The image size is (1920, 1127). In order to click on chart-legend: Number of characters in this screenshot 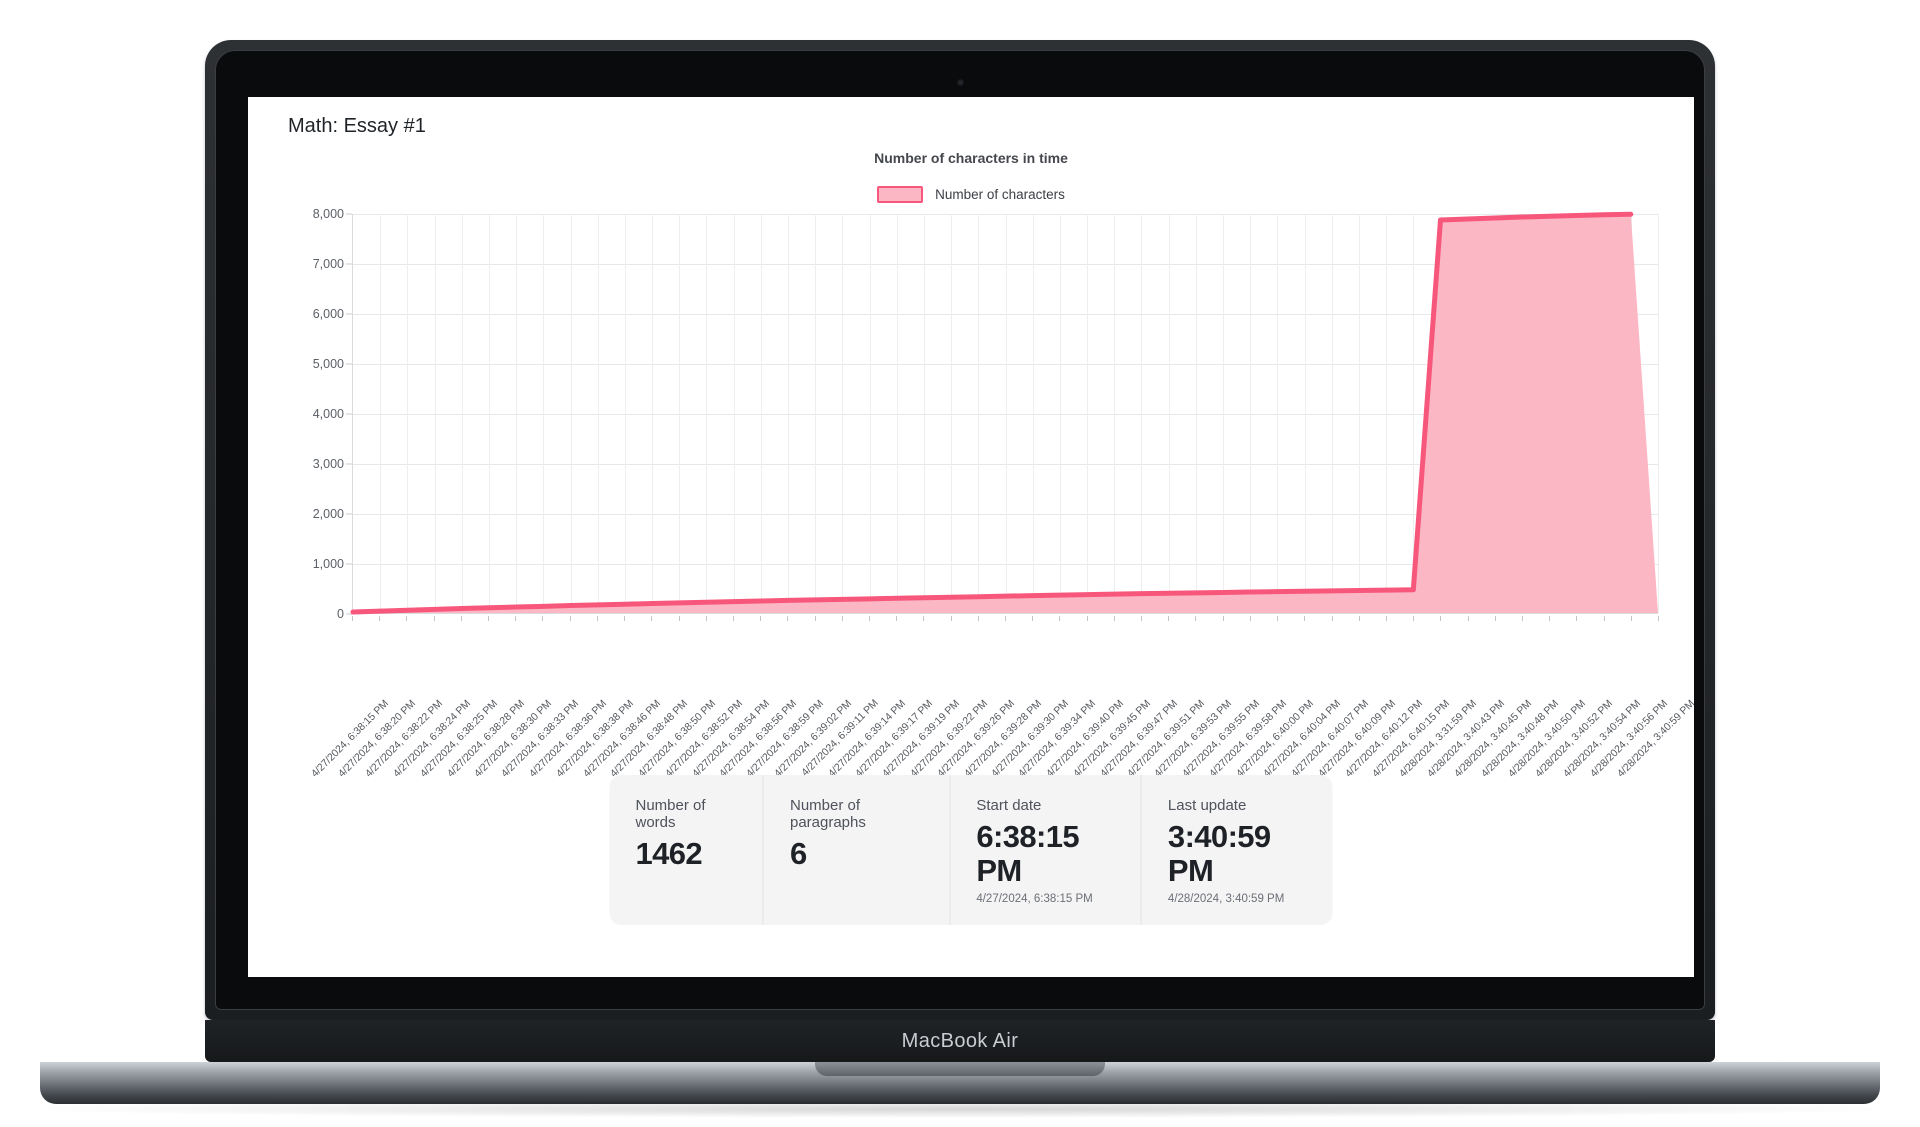, I will do `click(971, 194)`.